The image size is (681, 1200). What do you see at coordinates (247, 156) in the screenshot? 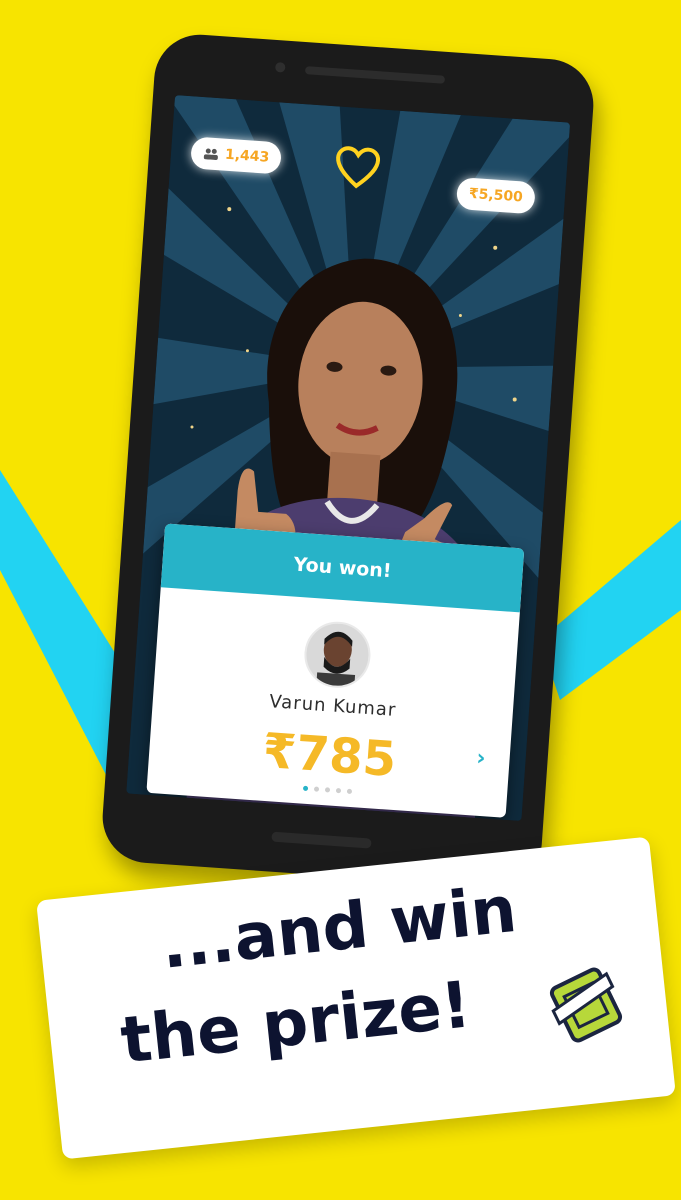
I see `viewer-count: 1,443` at bounding box center [247, 156].